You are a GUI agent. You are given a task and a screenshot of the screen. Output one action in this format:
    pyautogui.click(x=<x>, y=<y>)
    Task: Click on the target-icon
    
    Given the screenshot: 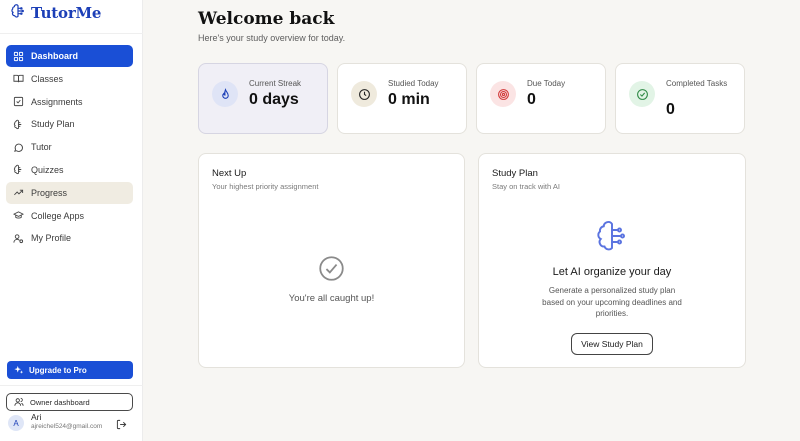 What is the action you would take?
    pyautogui.click(x=503, y=94)
    